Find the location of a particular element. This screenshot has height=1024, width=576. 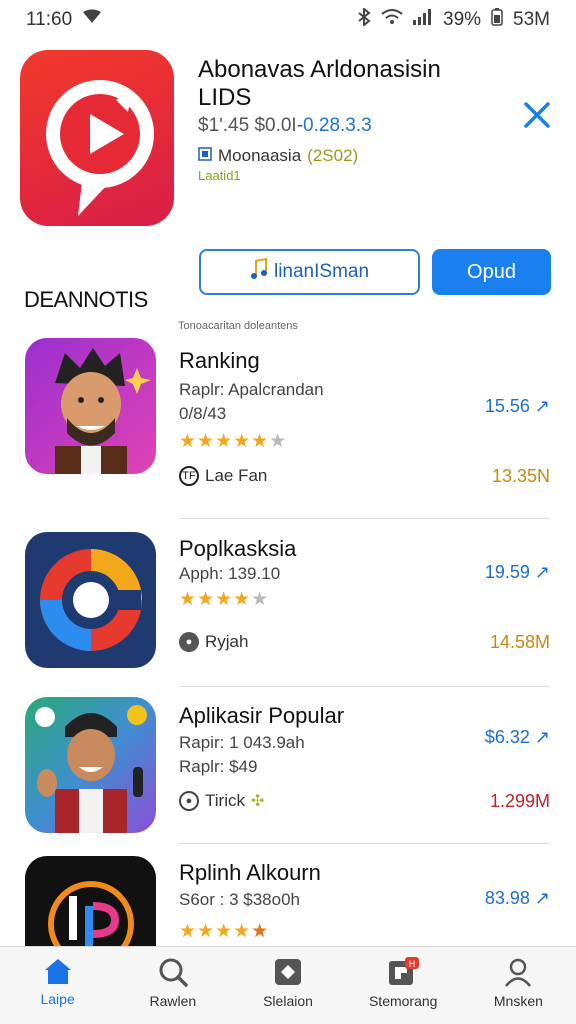

apps-icon is located at coordinates (288, 972).